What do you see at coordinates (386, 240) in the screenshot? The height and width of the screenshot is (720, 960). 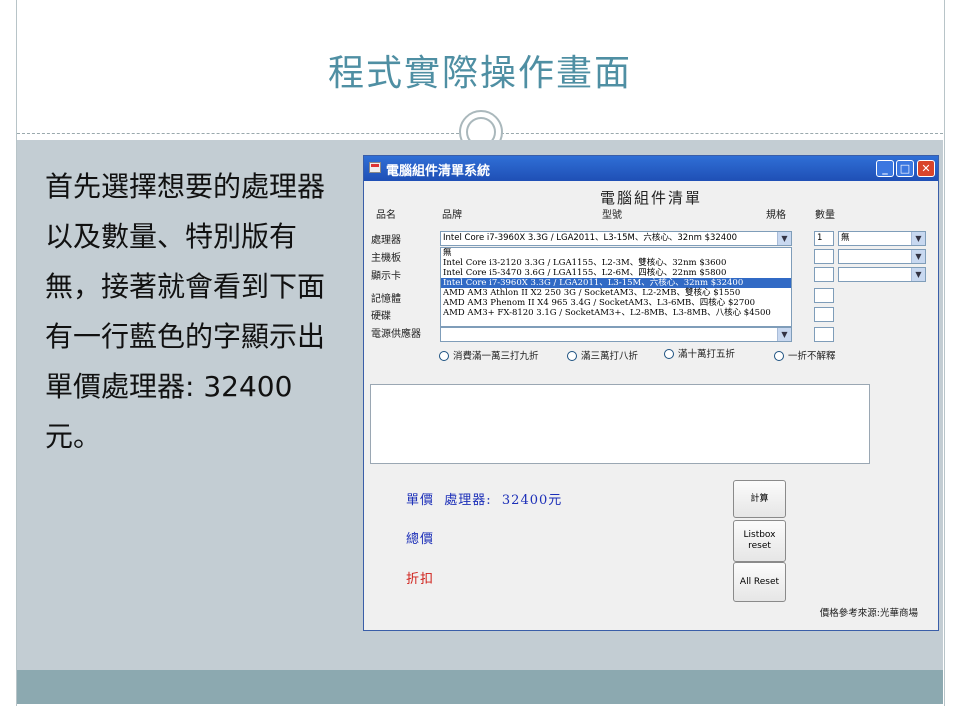 I see `row-label-cpu: 處理器` at bounding box center [386, 240].